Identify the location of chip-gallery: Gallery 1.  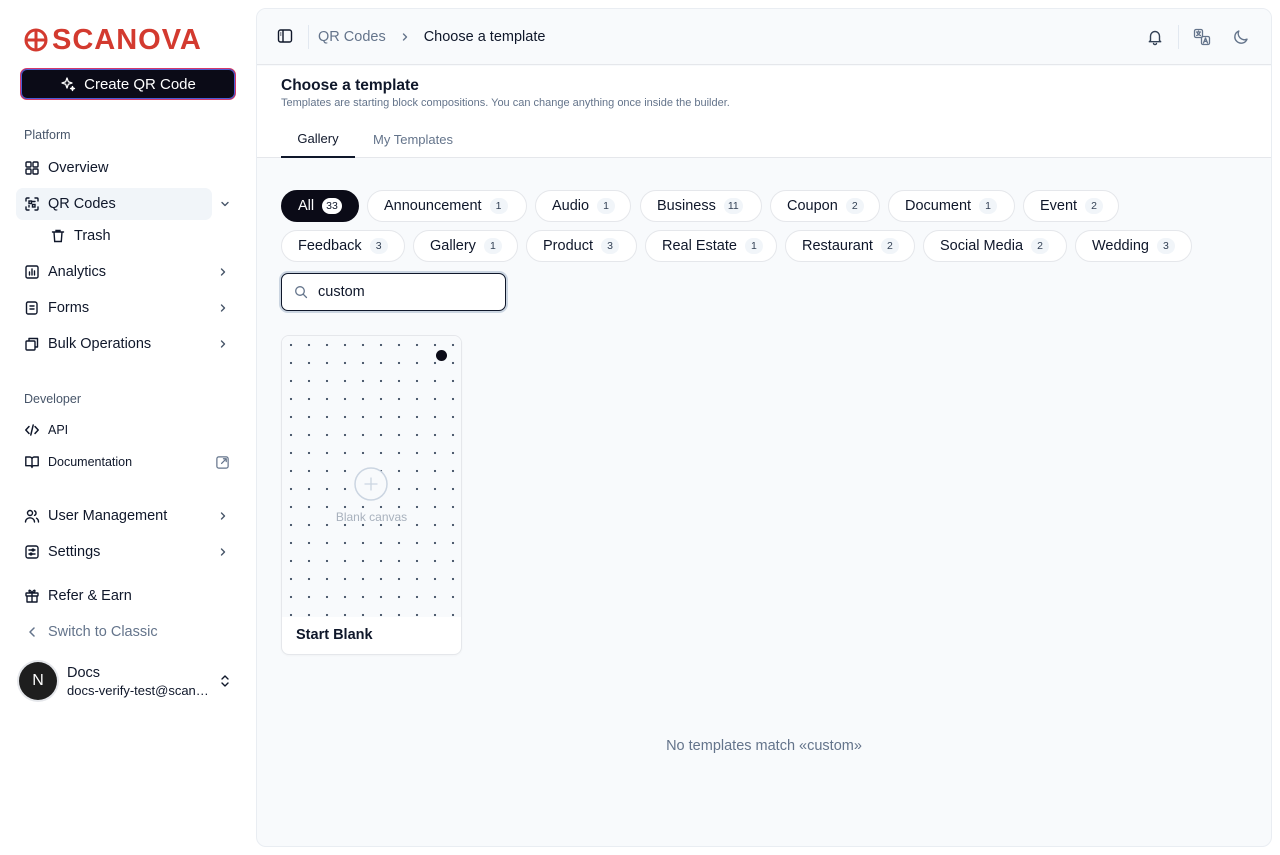
(465, 246).